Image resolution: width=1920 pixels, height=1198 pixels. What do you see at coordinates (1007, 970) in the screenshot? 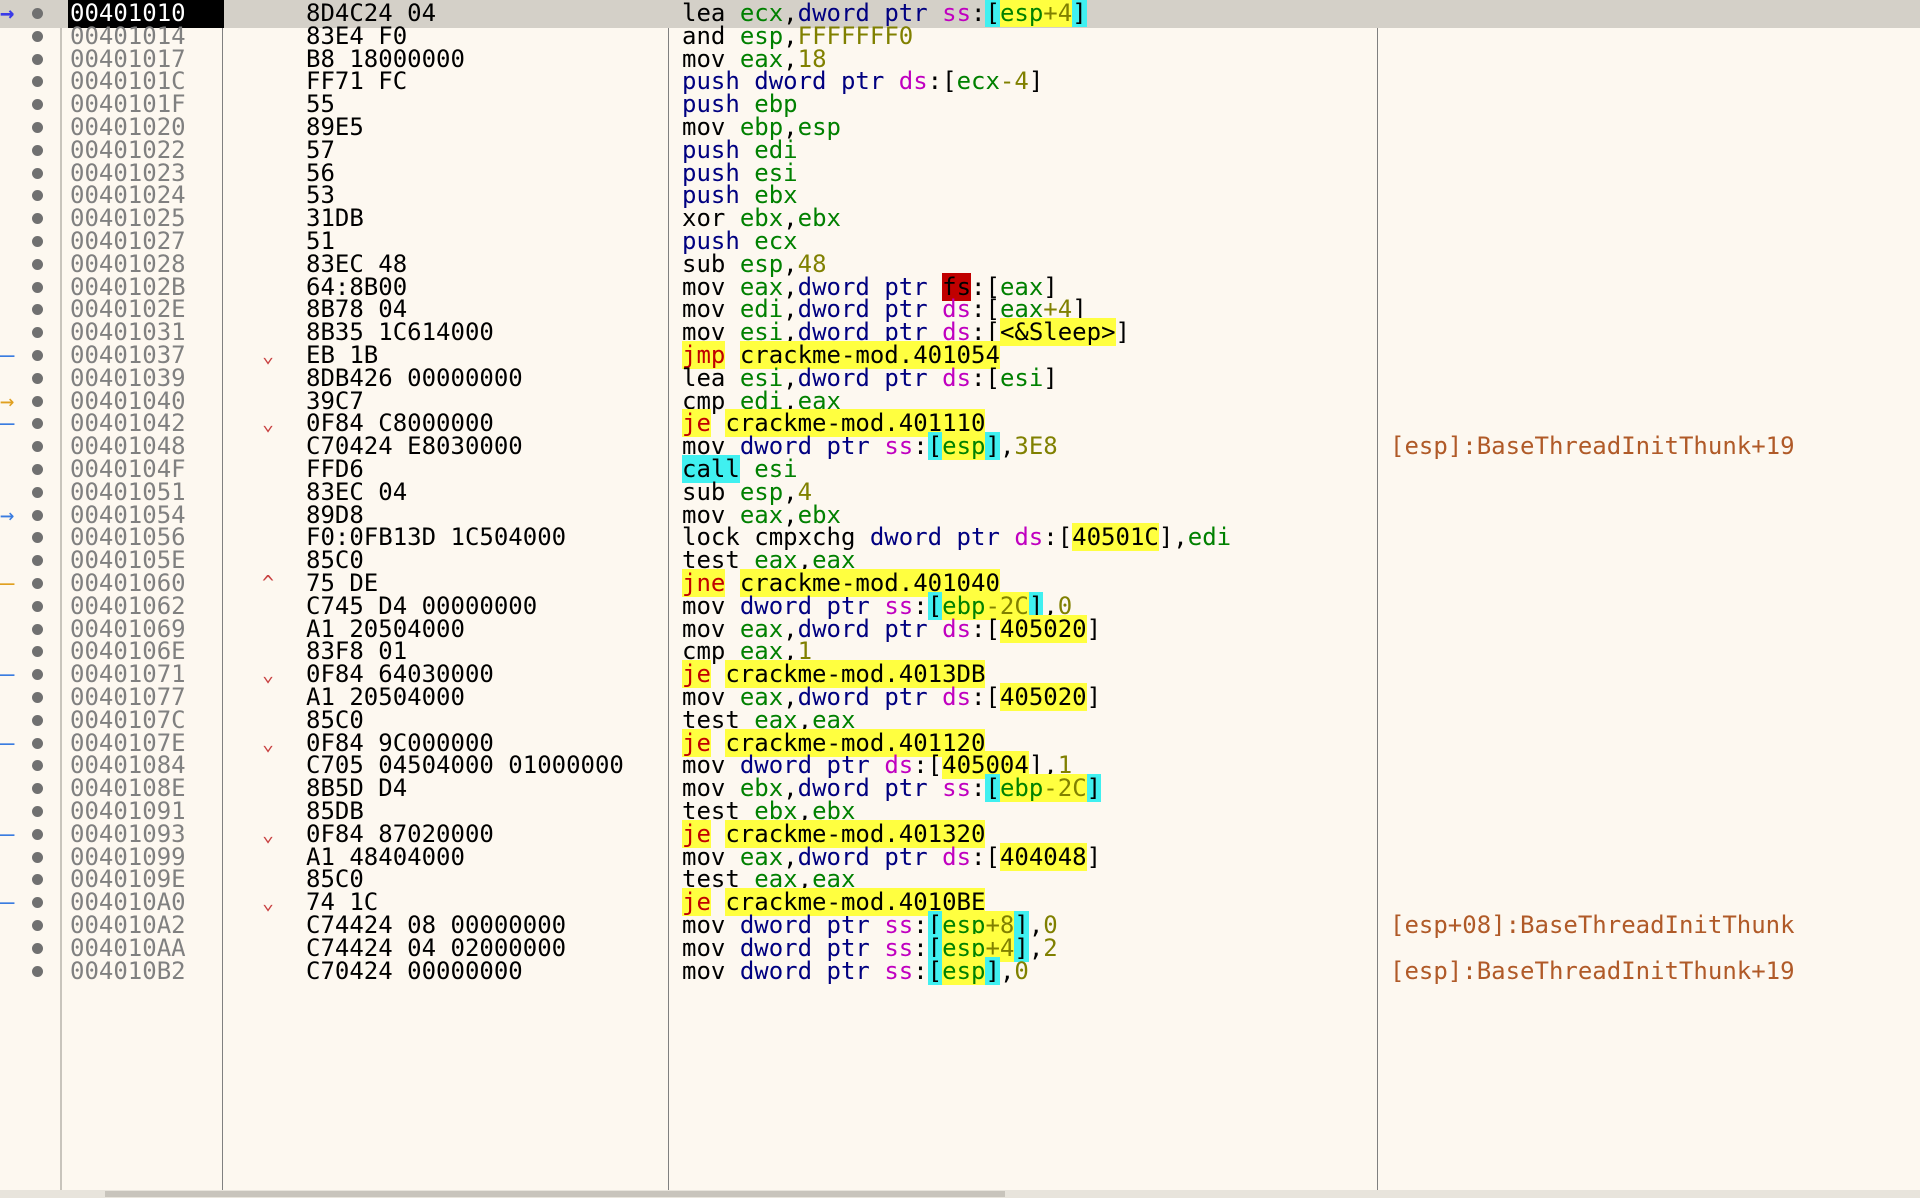
I see `instruction-token: ,` at bounding box center [1007, 970].